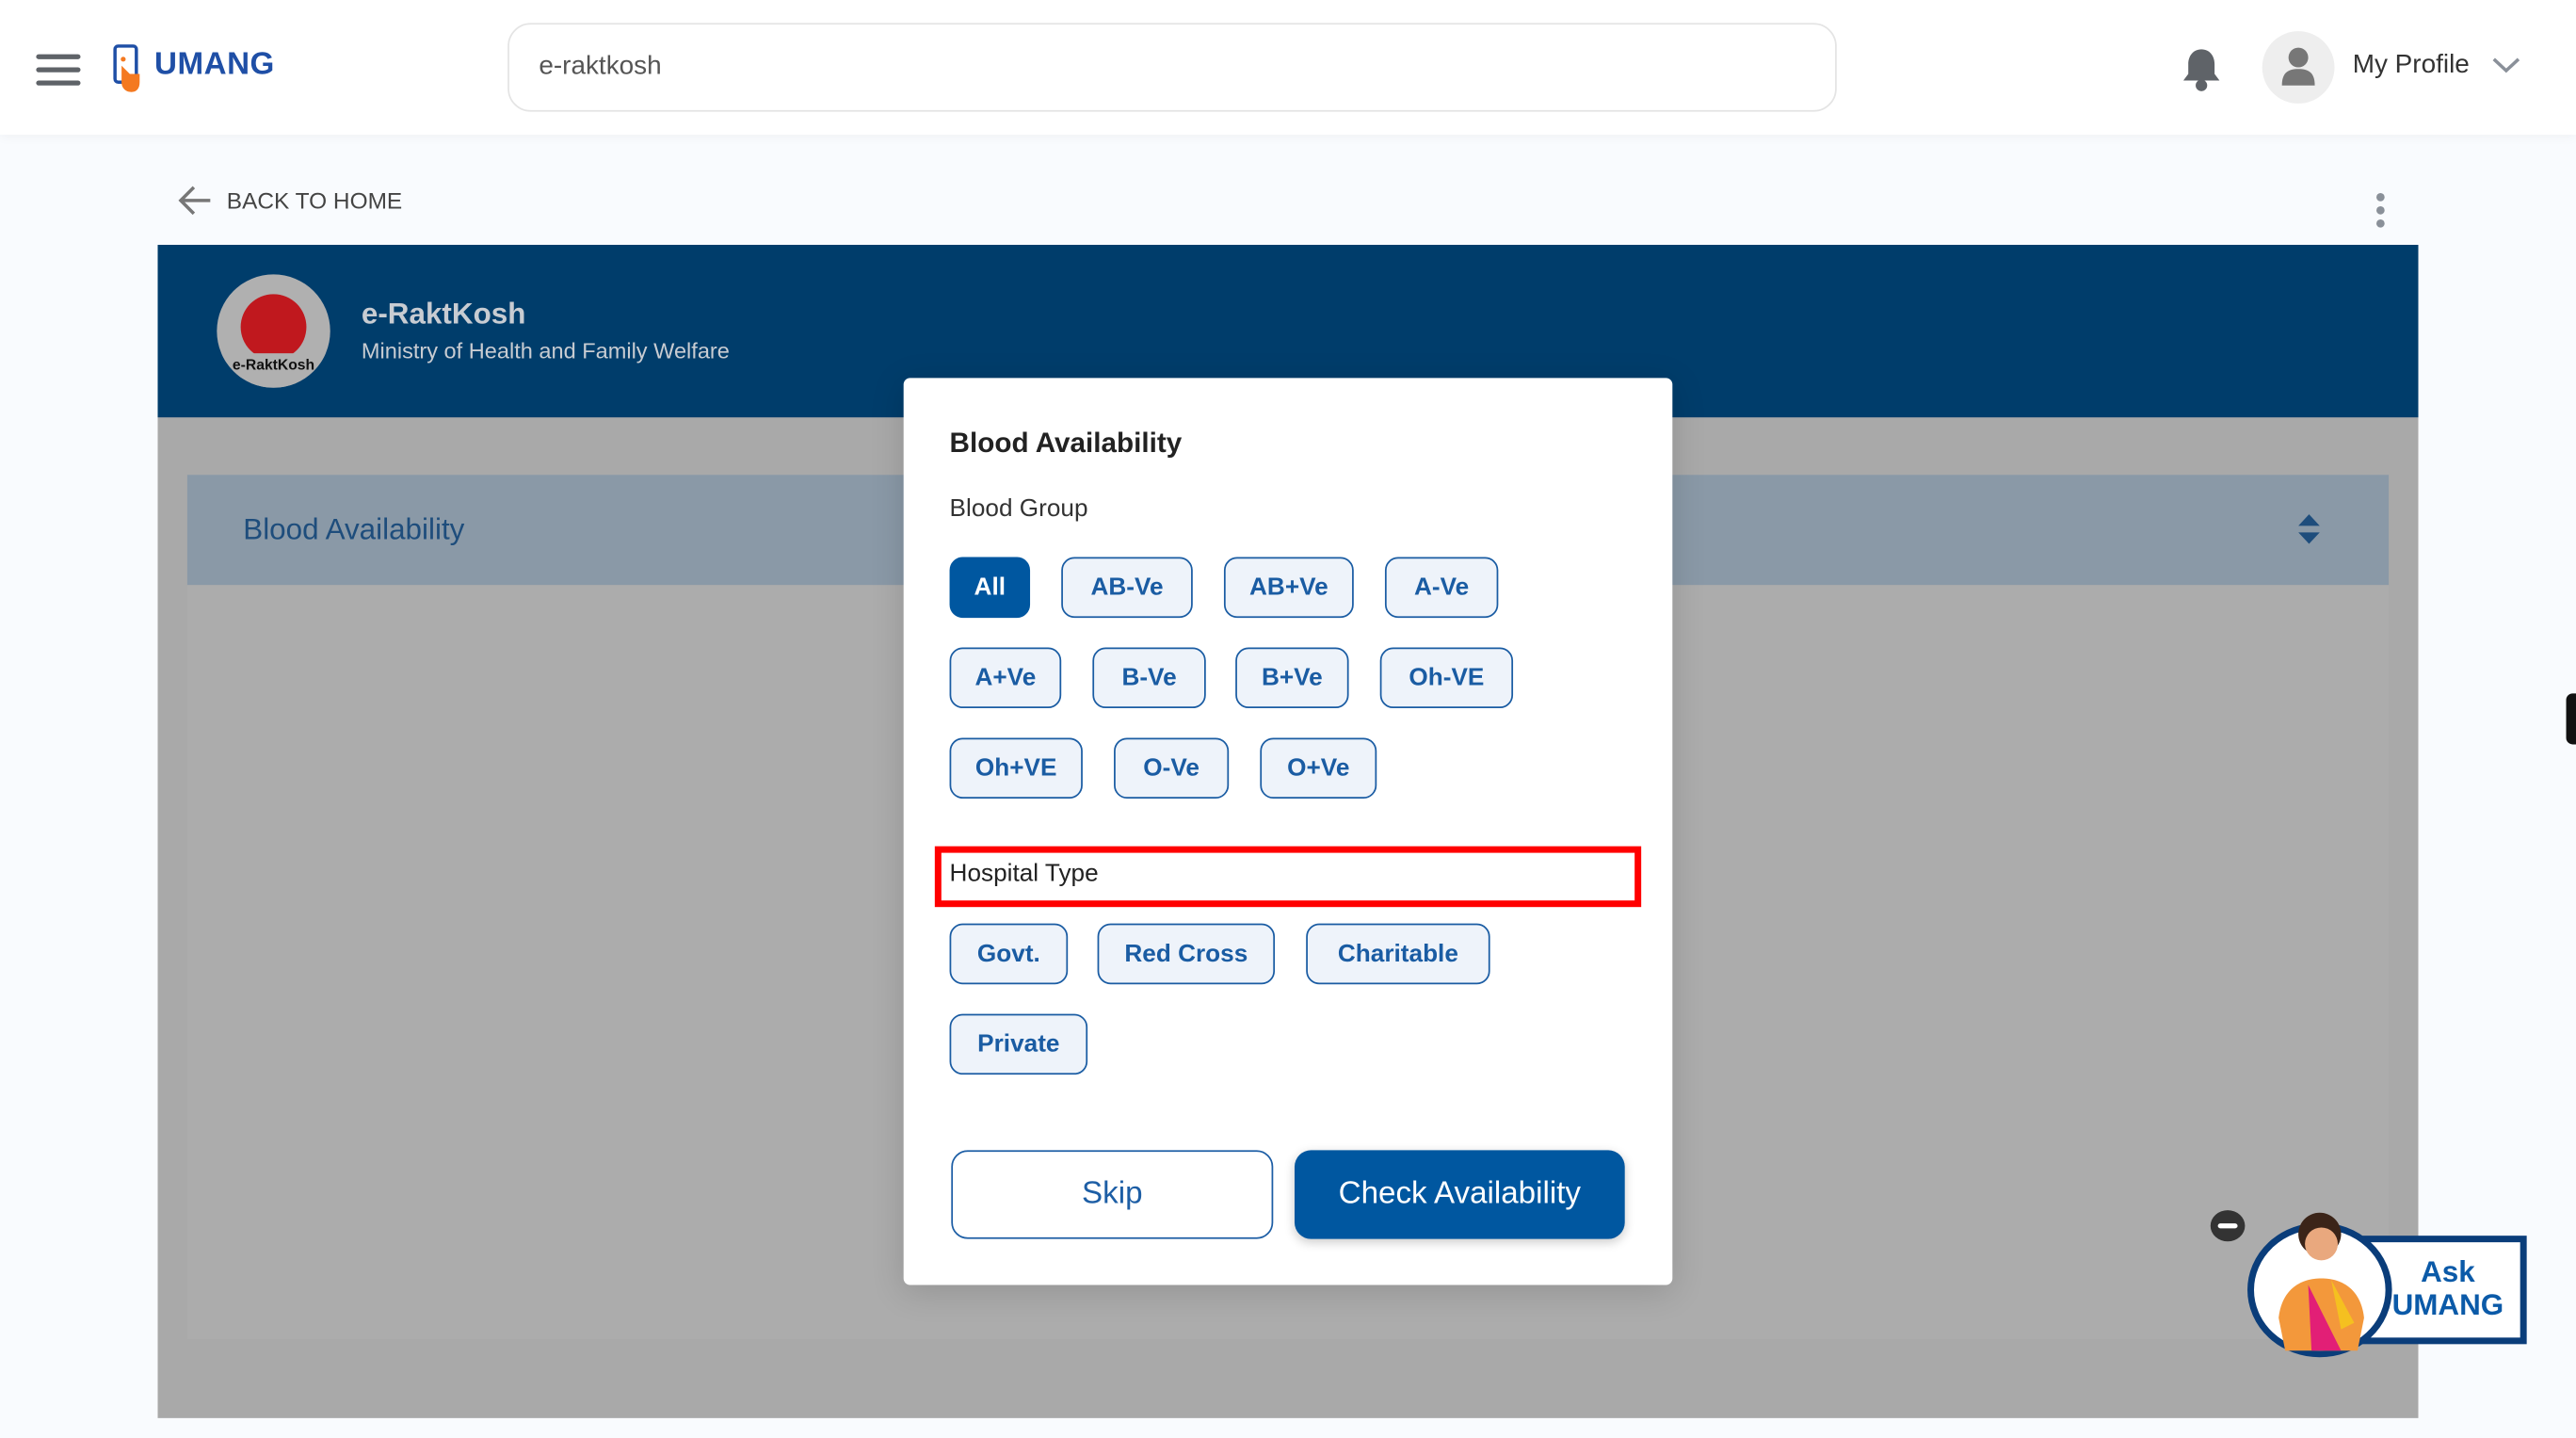 The width and height of the screenshot is (2576, 1438). I want to click on modal-title: Blood Availability, so click(1066, 443).